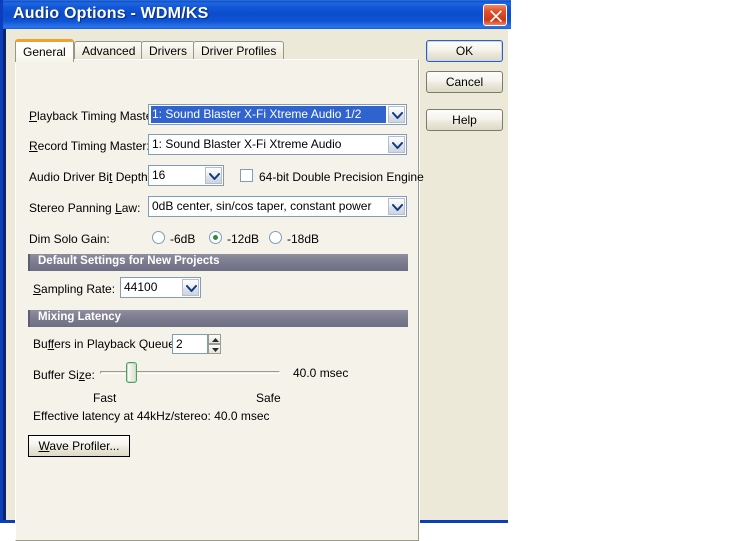 The width and height of the screenshot is (747, 541). Describe the element at coordinates (268, 114) in the screenshot. I see `playback-timing-master-value: 1: Sound Blaster X-Fi Xtreme Audio 1/2` at that location.